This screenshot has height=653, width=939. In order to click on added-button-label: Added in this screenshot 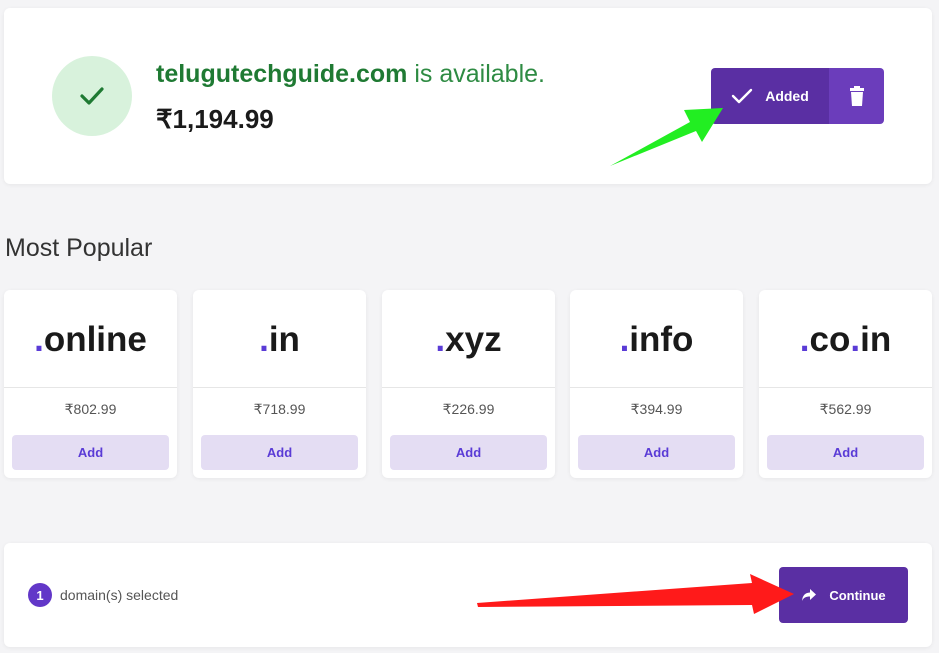, I will do `click(787, 96)`.